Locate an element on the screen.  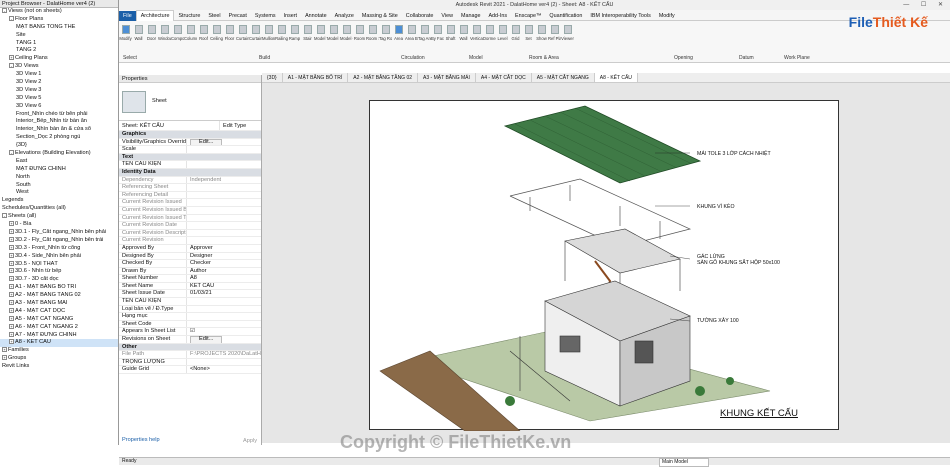
ribbon-tool-button: By Face is located at coordinates (437, 39).